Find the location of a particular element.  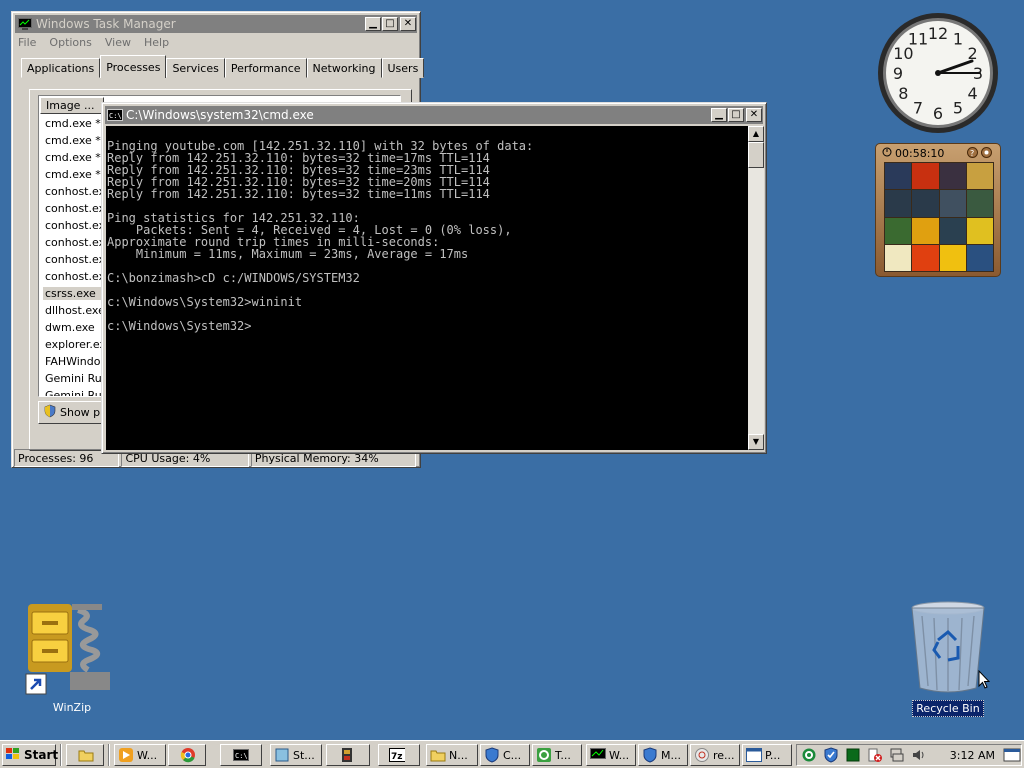

menu-view: View is located at coordinates (118, 42).